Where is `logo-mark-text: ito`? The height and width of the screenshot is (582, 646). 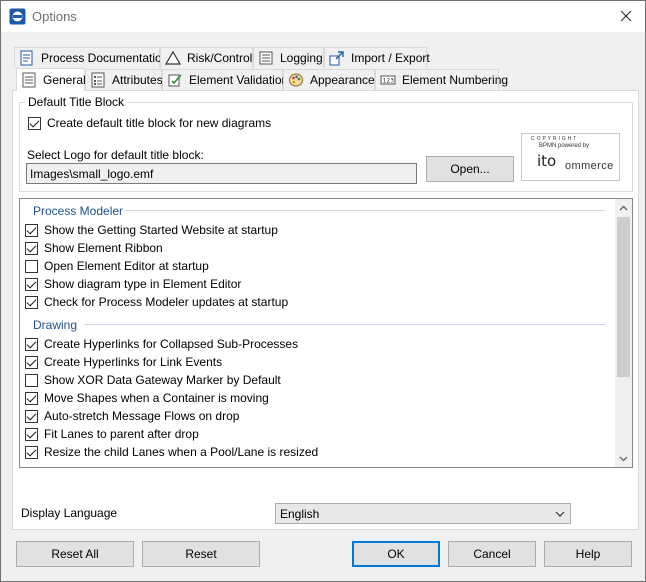 logo-mark-text: ito is located at coordinates (547, 161).